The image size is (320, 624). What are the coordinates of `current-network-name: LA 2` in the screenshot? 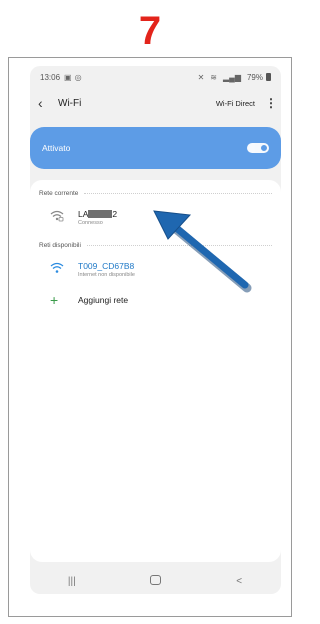 It's located at (97, 214).